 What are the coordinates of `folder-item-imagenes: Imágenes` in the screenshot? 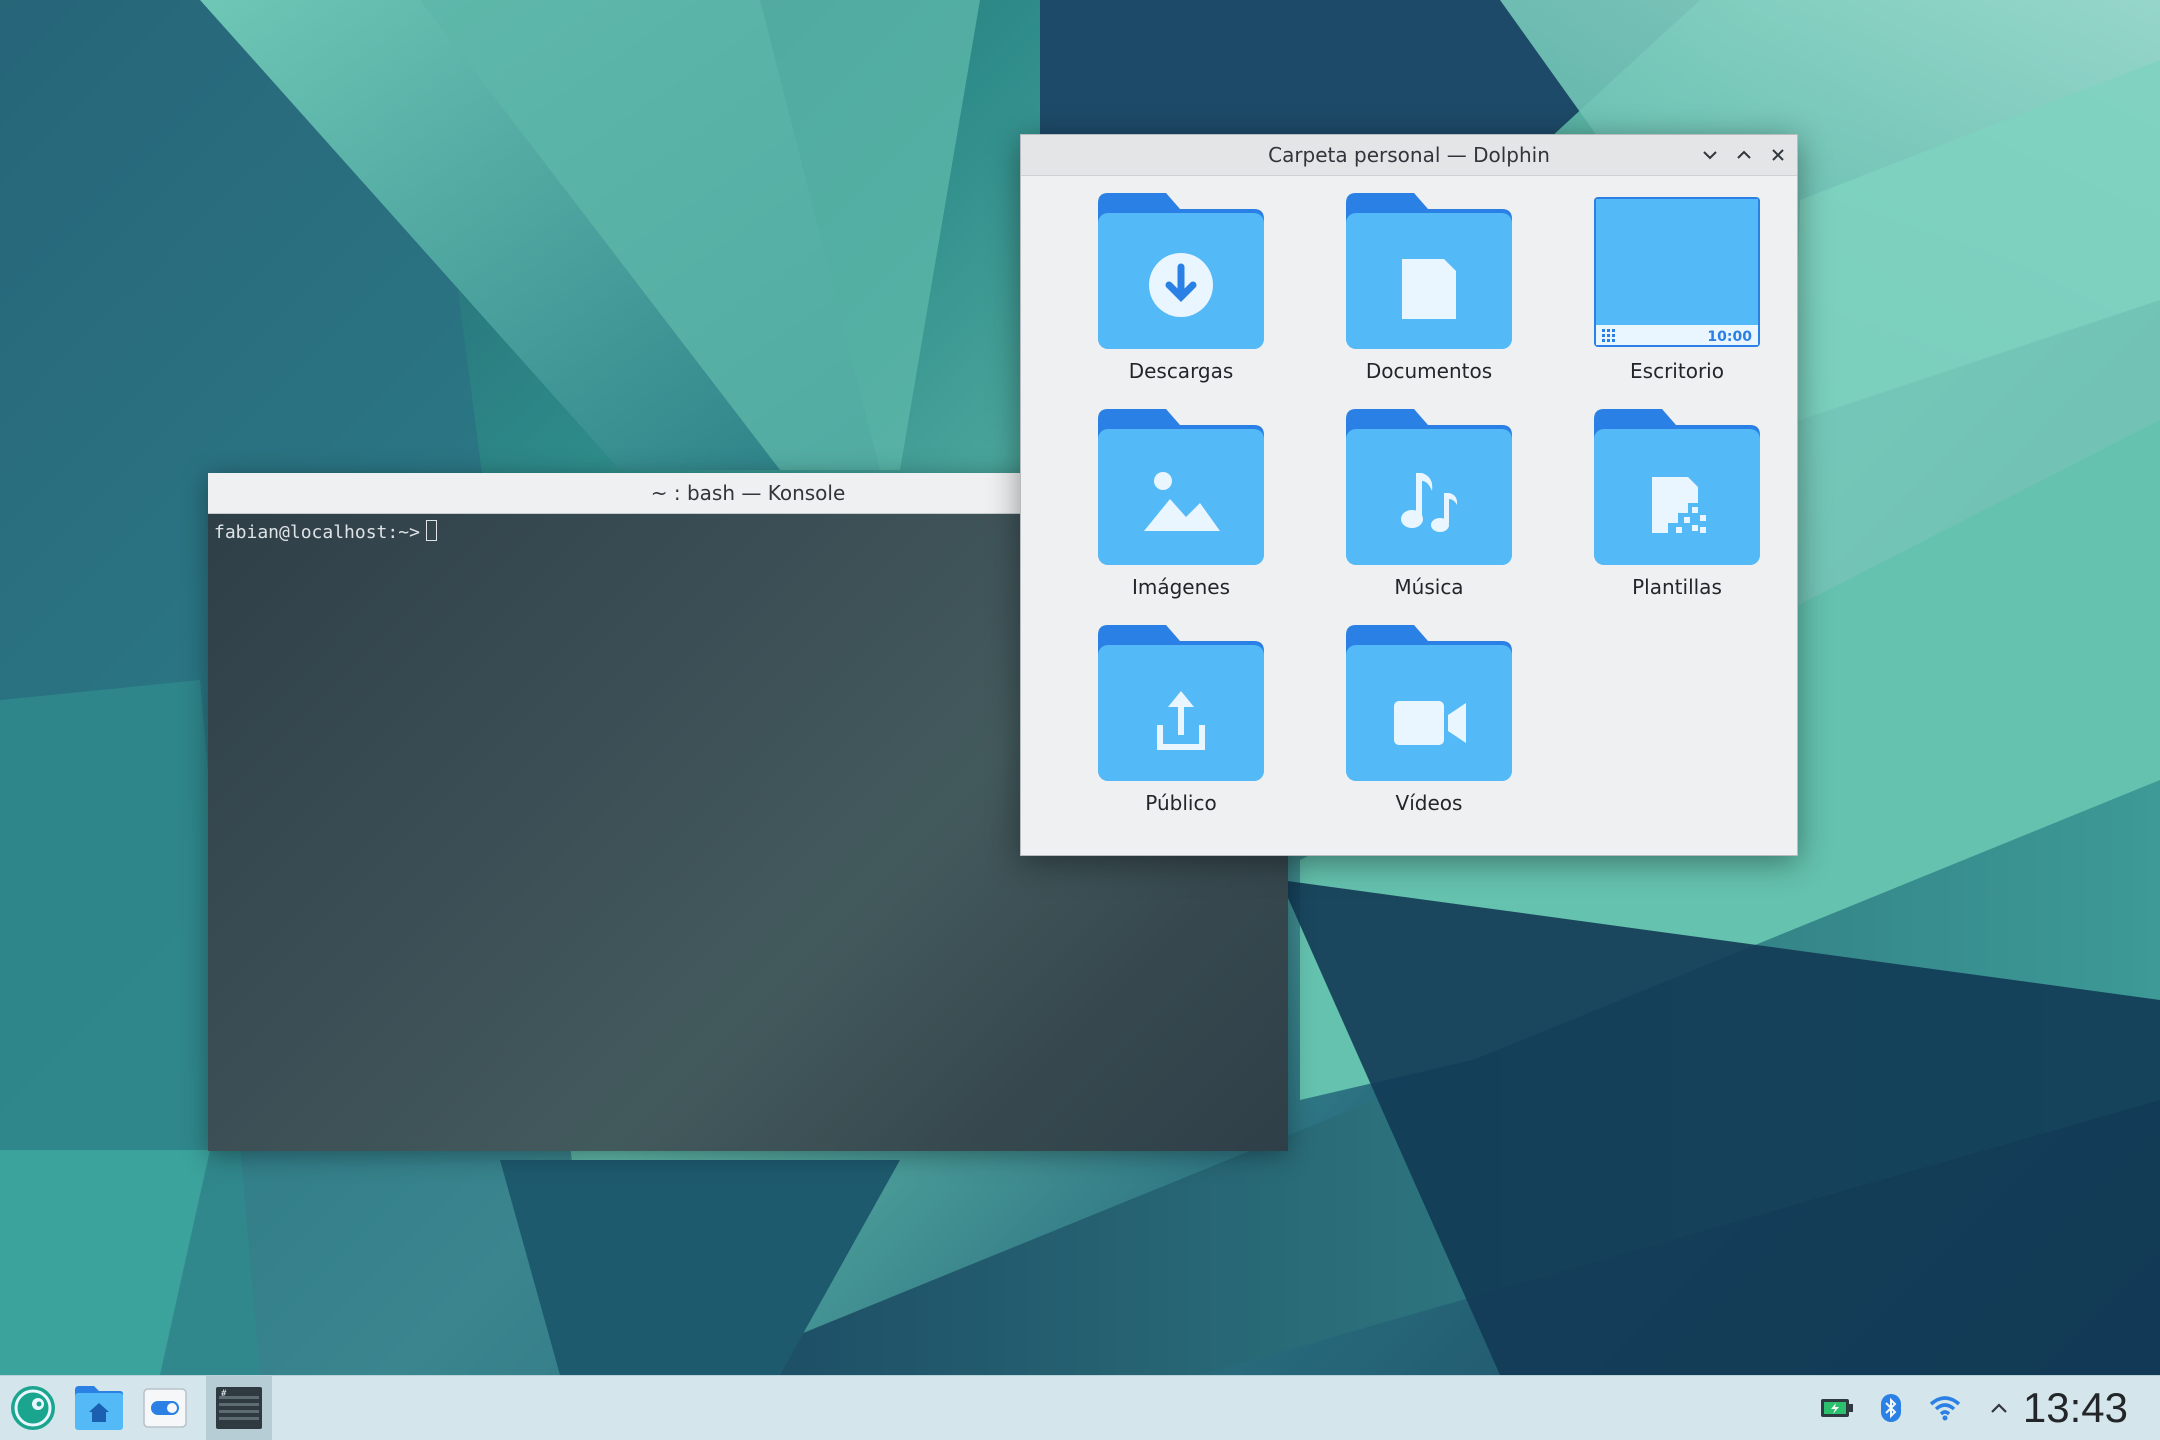 It's located at (1181, 515).